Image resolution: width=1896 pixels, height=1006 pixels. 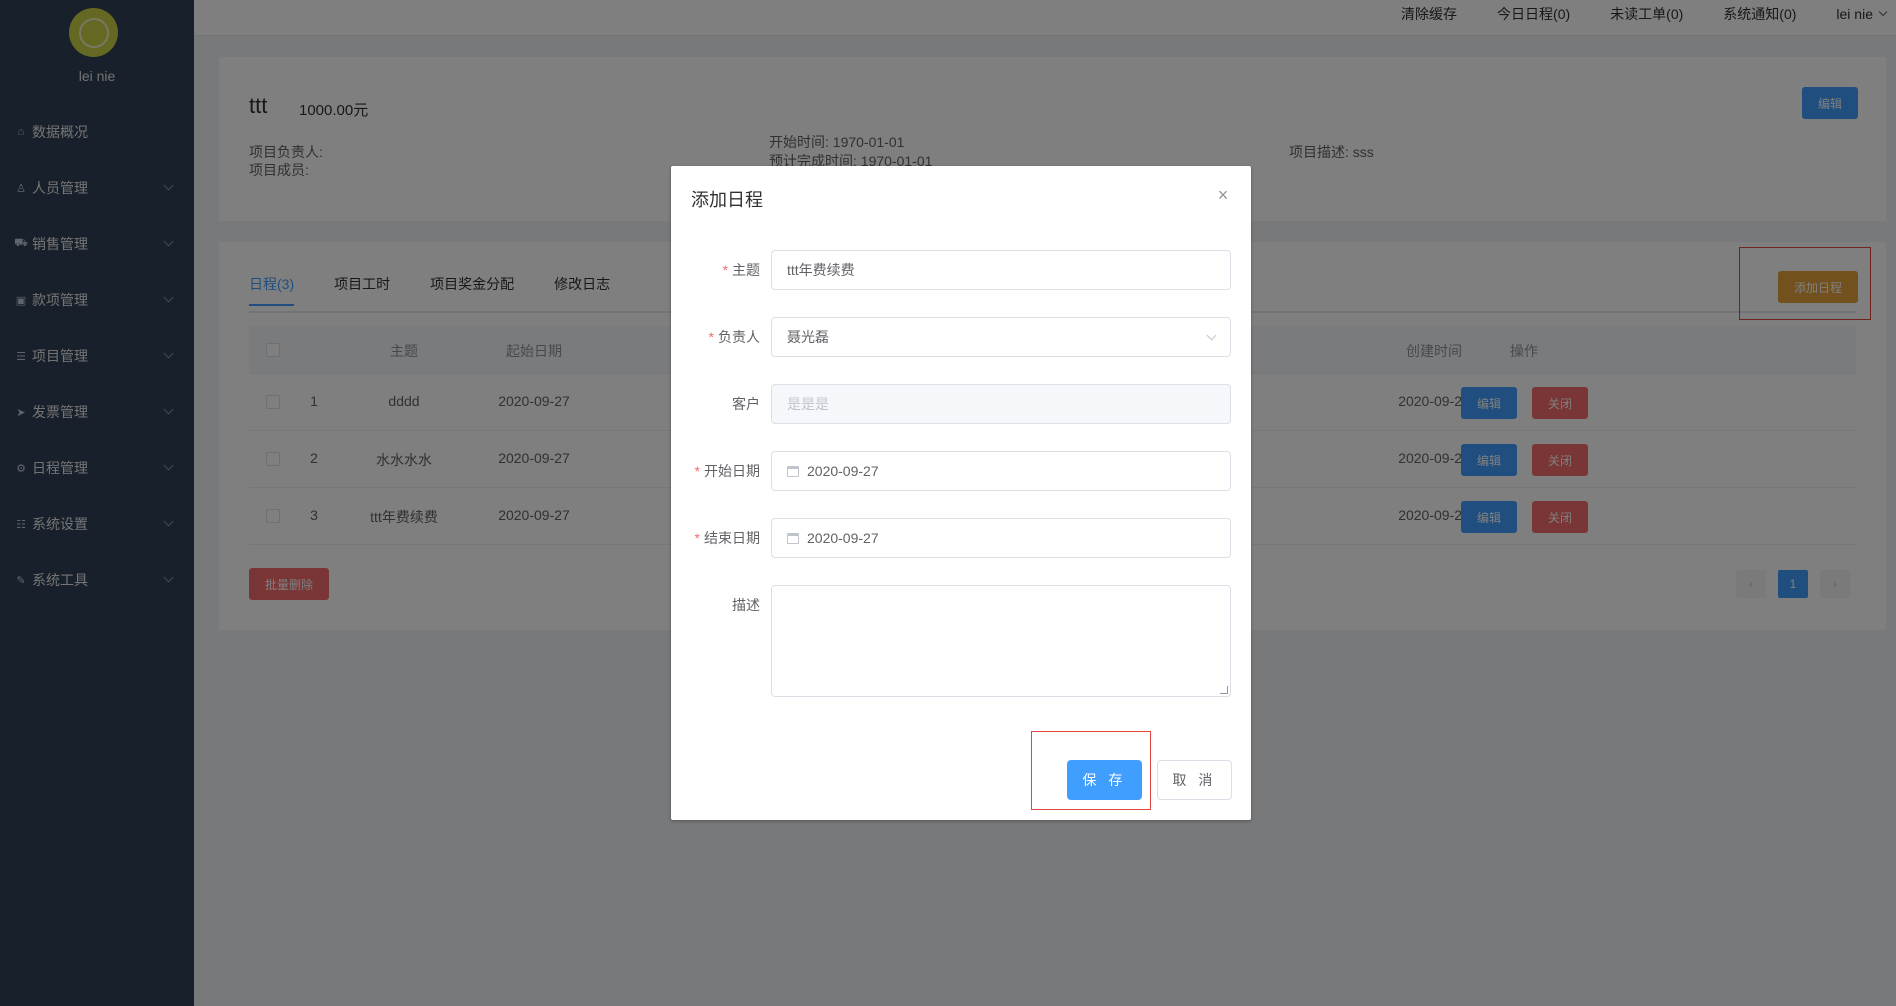 What do you see at coordinates (1223, 195) in the screenshot?
I see `close-icon: ×` at bounding box center [1223, 195].